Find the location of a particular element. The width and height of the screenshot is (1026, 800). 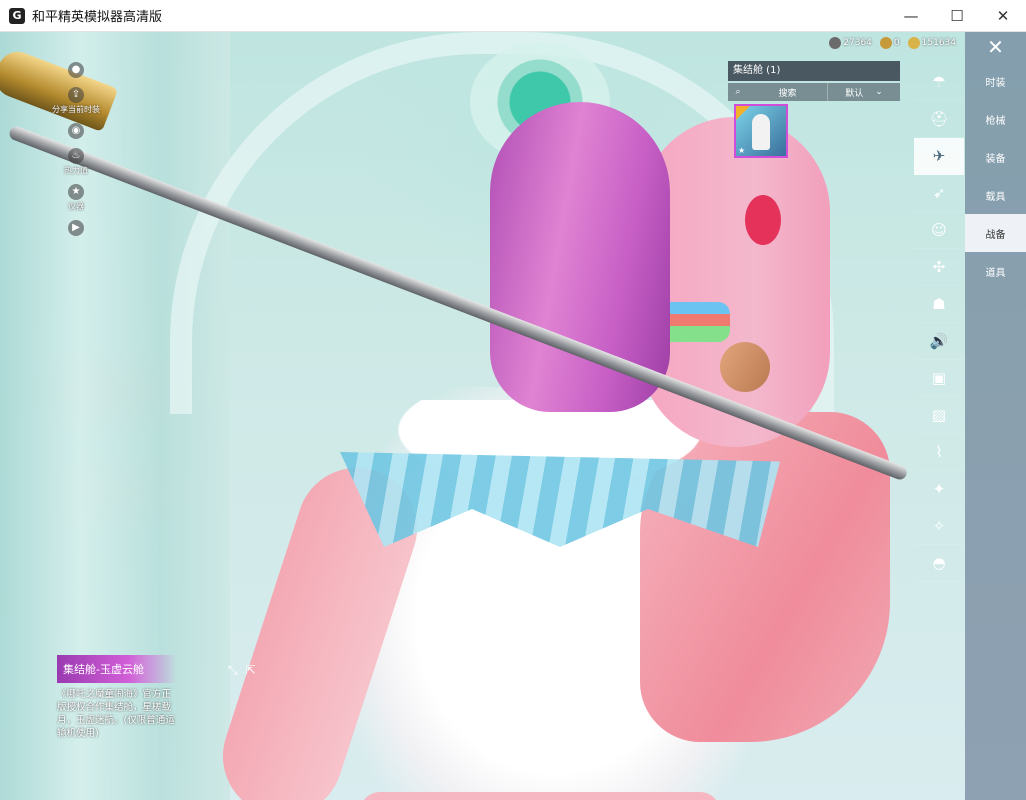

panel-toolbar: ⌕ 搜索 默认 ⌄ is located at coordinates (814, 92).